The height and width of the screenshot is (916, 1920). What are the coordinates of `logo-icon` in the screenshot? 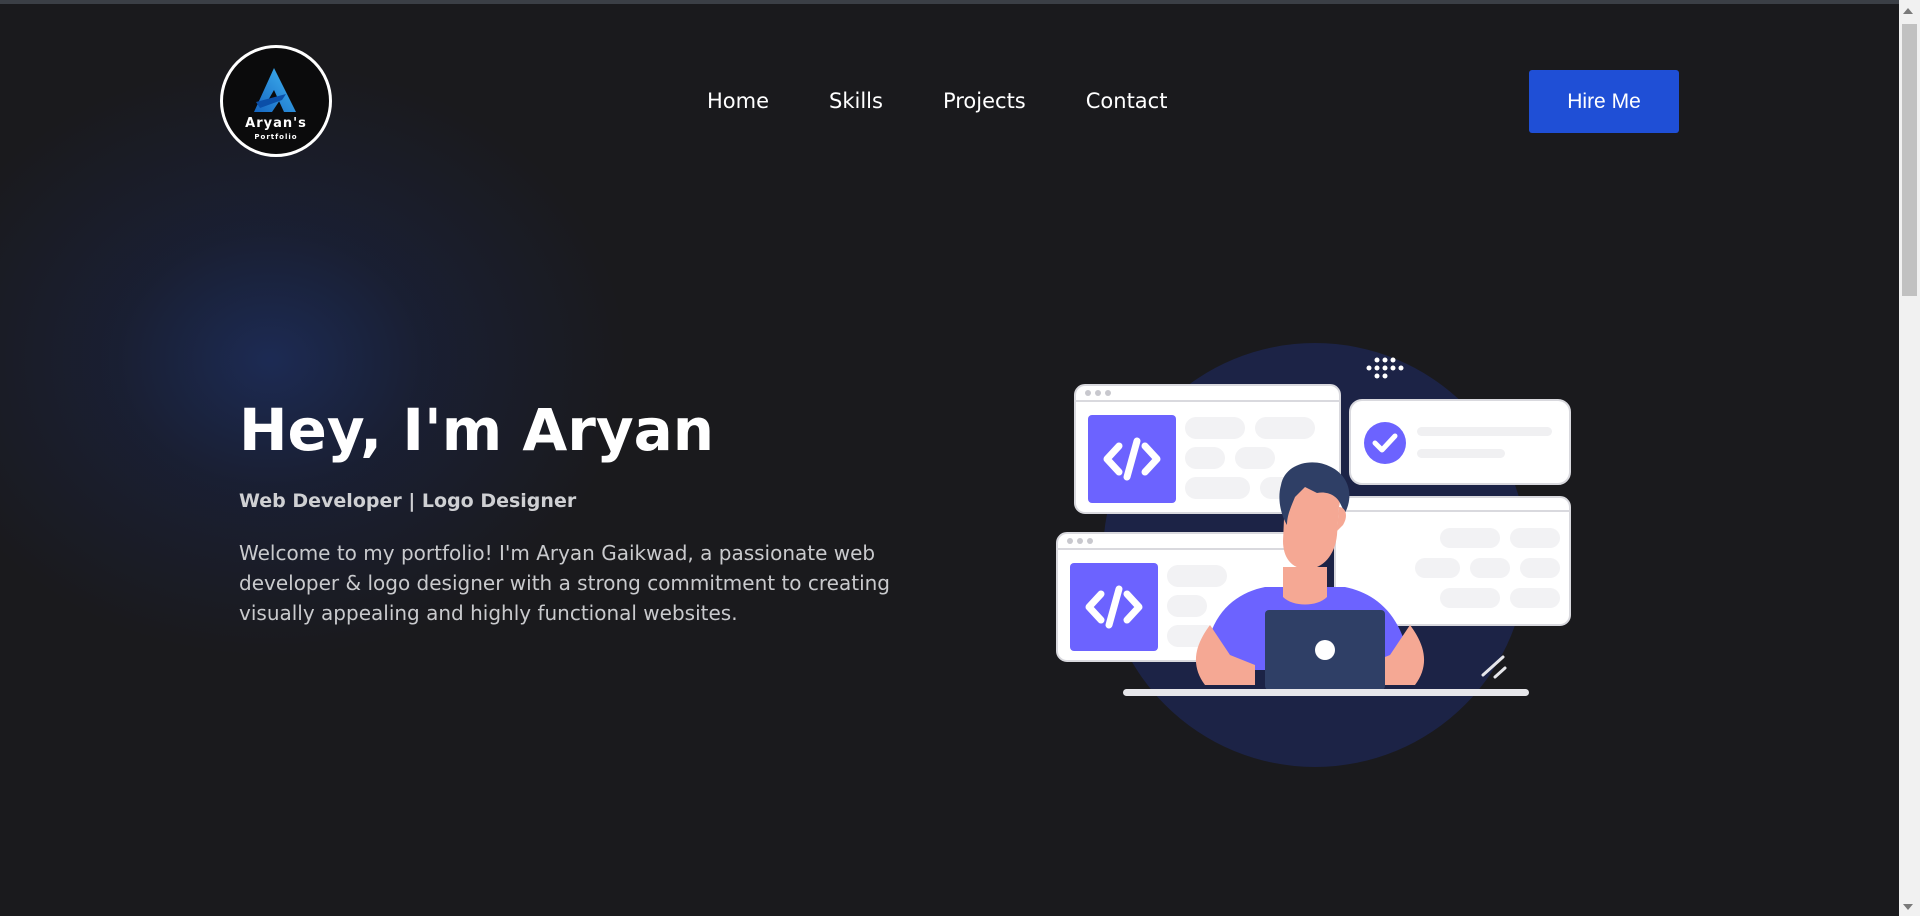 It's located at (275, 89).